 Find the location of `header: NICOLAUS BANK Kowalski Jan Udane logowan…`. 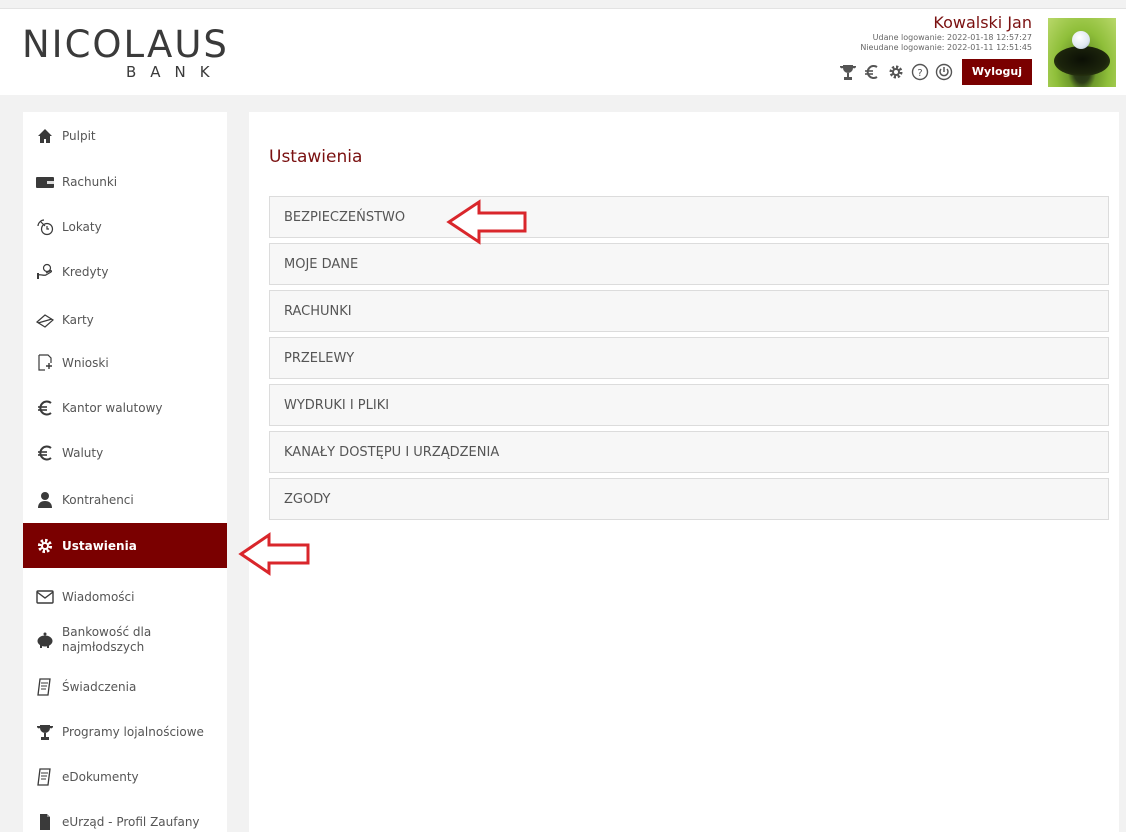

header: NICOLAUS BANK Kowalski Jan Udane logowan… is located at coordinates (563, 52).